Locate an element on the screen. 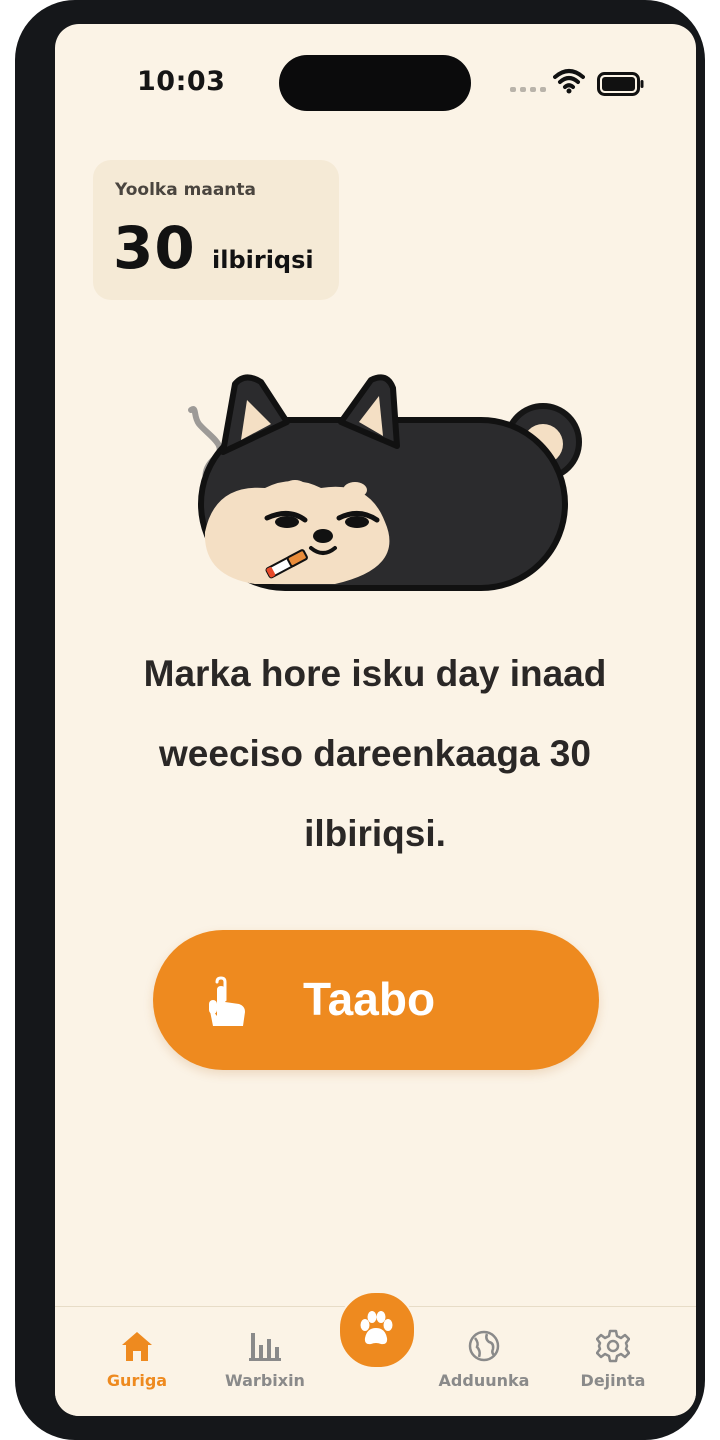  globe-icon is located at coordinates (484, 1346).